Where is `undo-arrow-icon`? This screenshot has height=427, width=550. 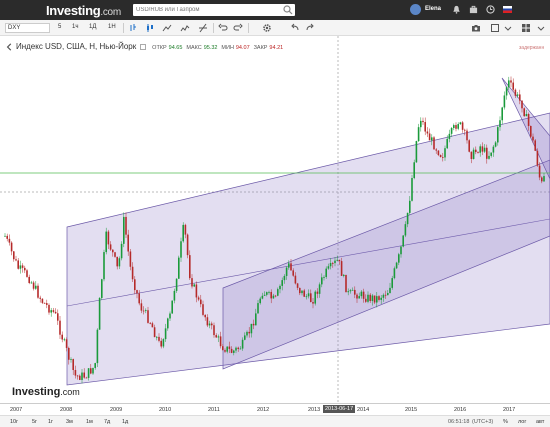
undo-arrow-icon is located at coordinates (295, 28).